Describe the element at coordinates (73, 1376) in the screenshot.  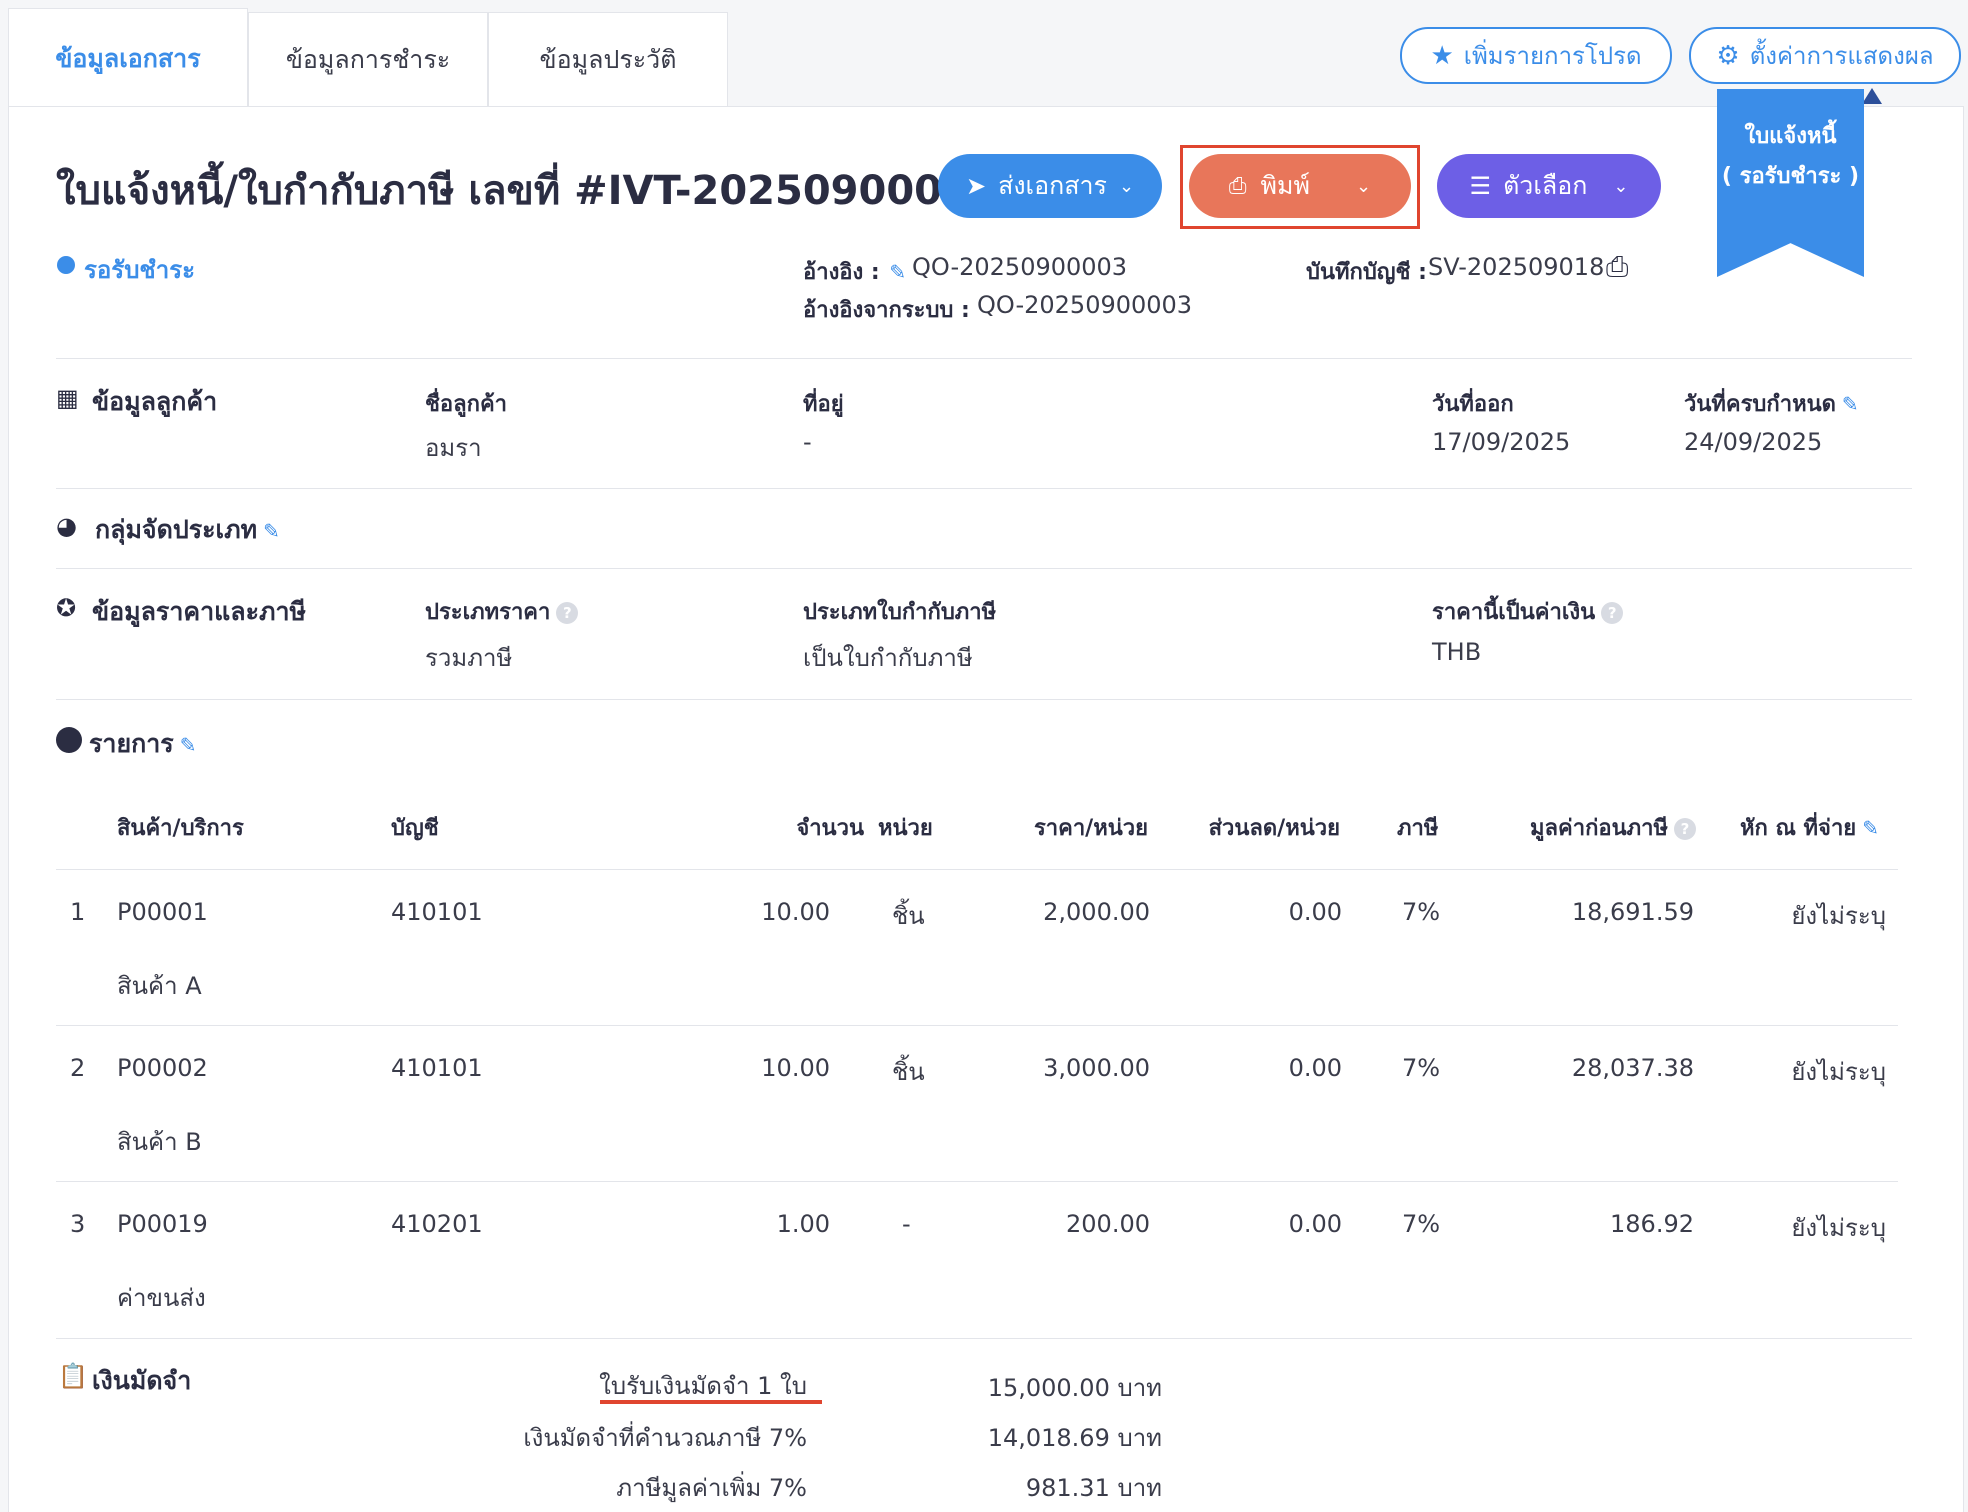
I see `clipboard-icon: 📋` at that location.